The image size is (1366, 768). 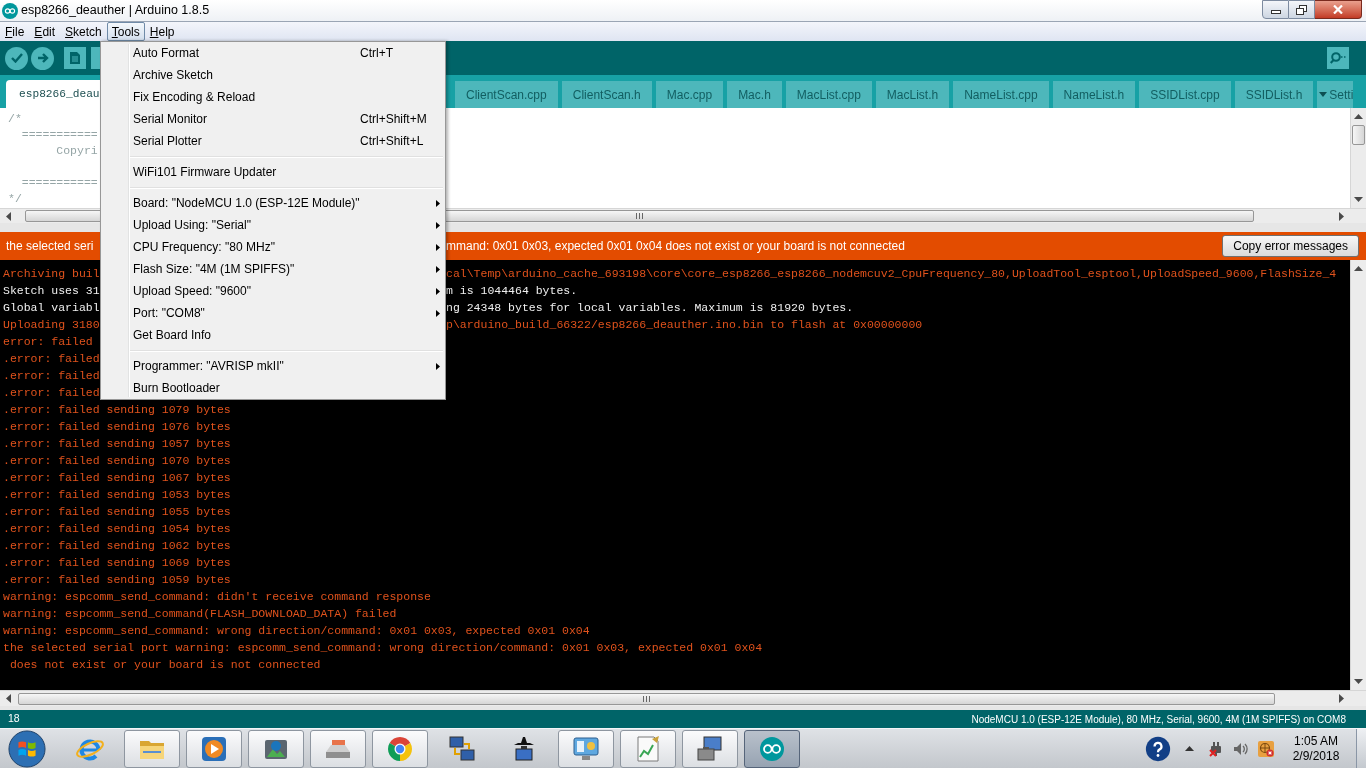 I want to click on menu-item: Fix Encoding & Reload, so click(x=273, y=97).